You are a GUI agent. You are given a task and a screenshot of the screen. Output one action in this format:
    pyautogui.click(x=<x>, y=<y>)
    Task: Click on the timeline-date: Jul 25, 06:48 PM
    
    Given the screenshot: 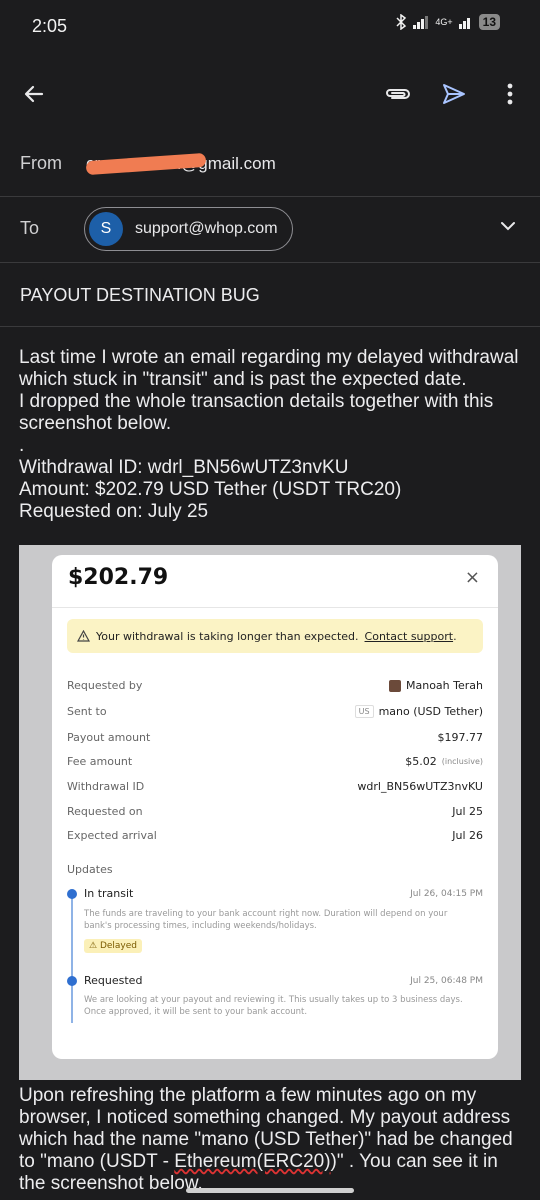 What is the action you would take?
    pyautogui.click(x=446, y=981)
    